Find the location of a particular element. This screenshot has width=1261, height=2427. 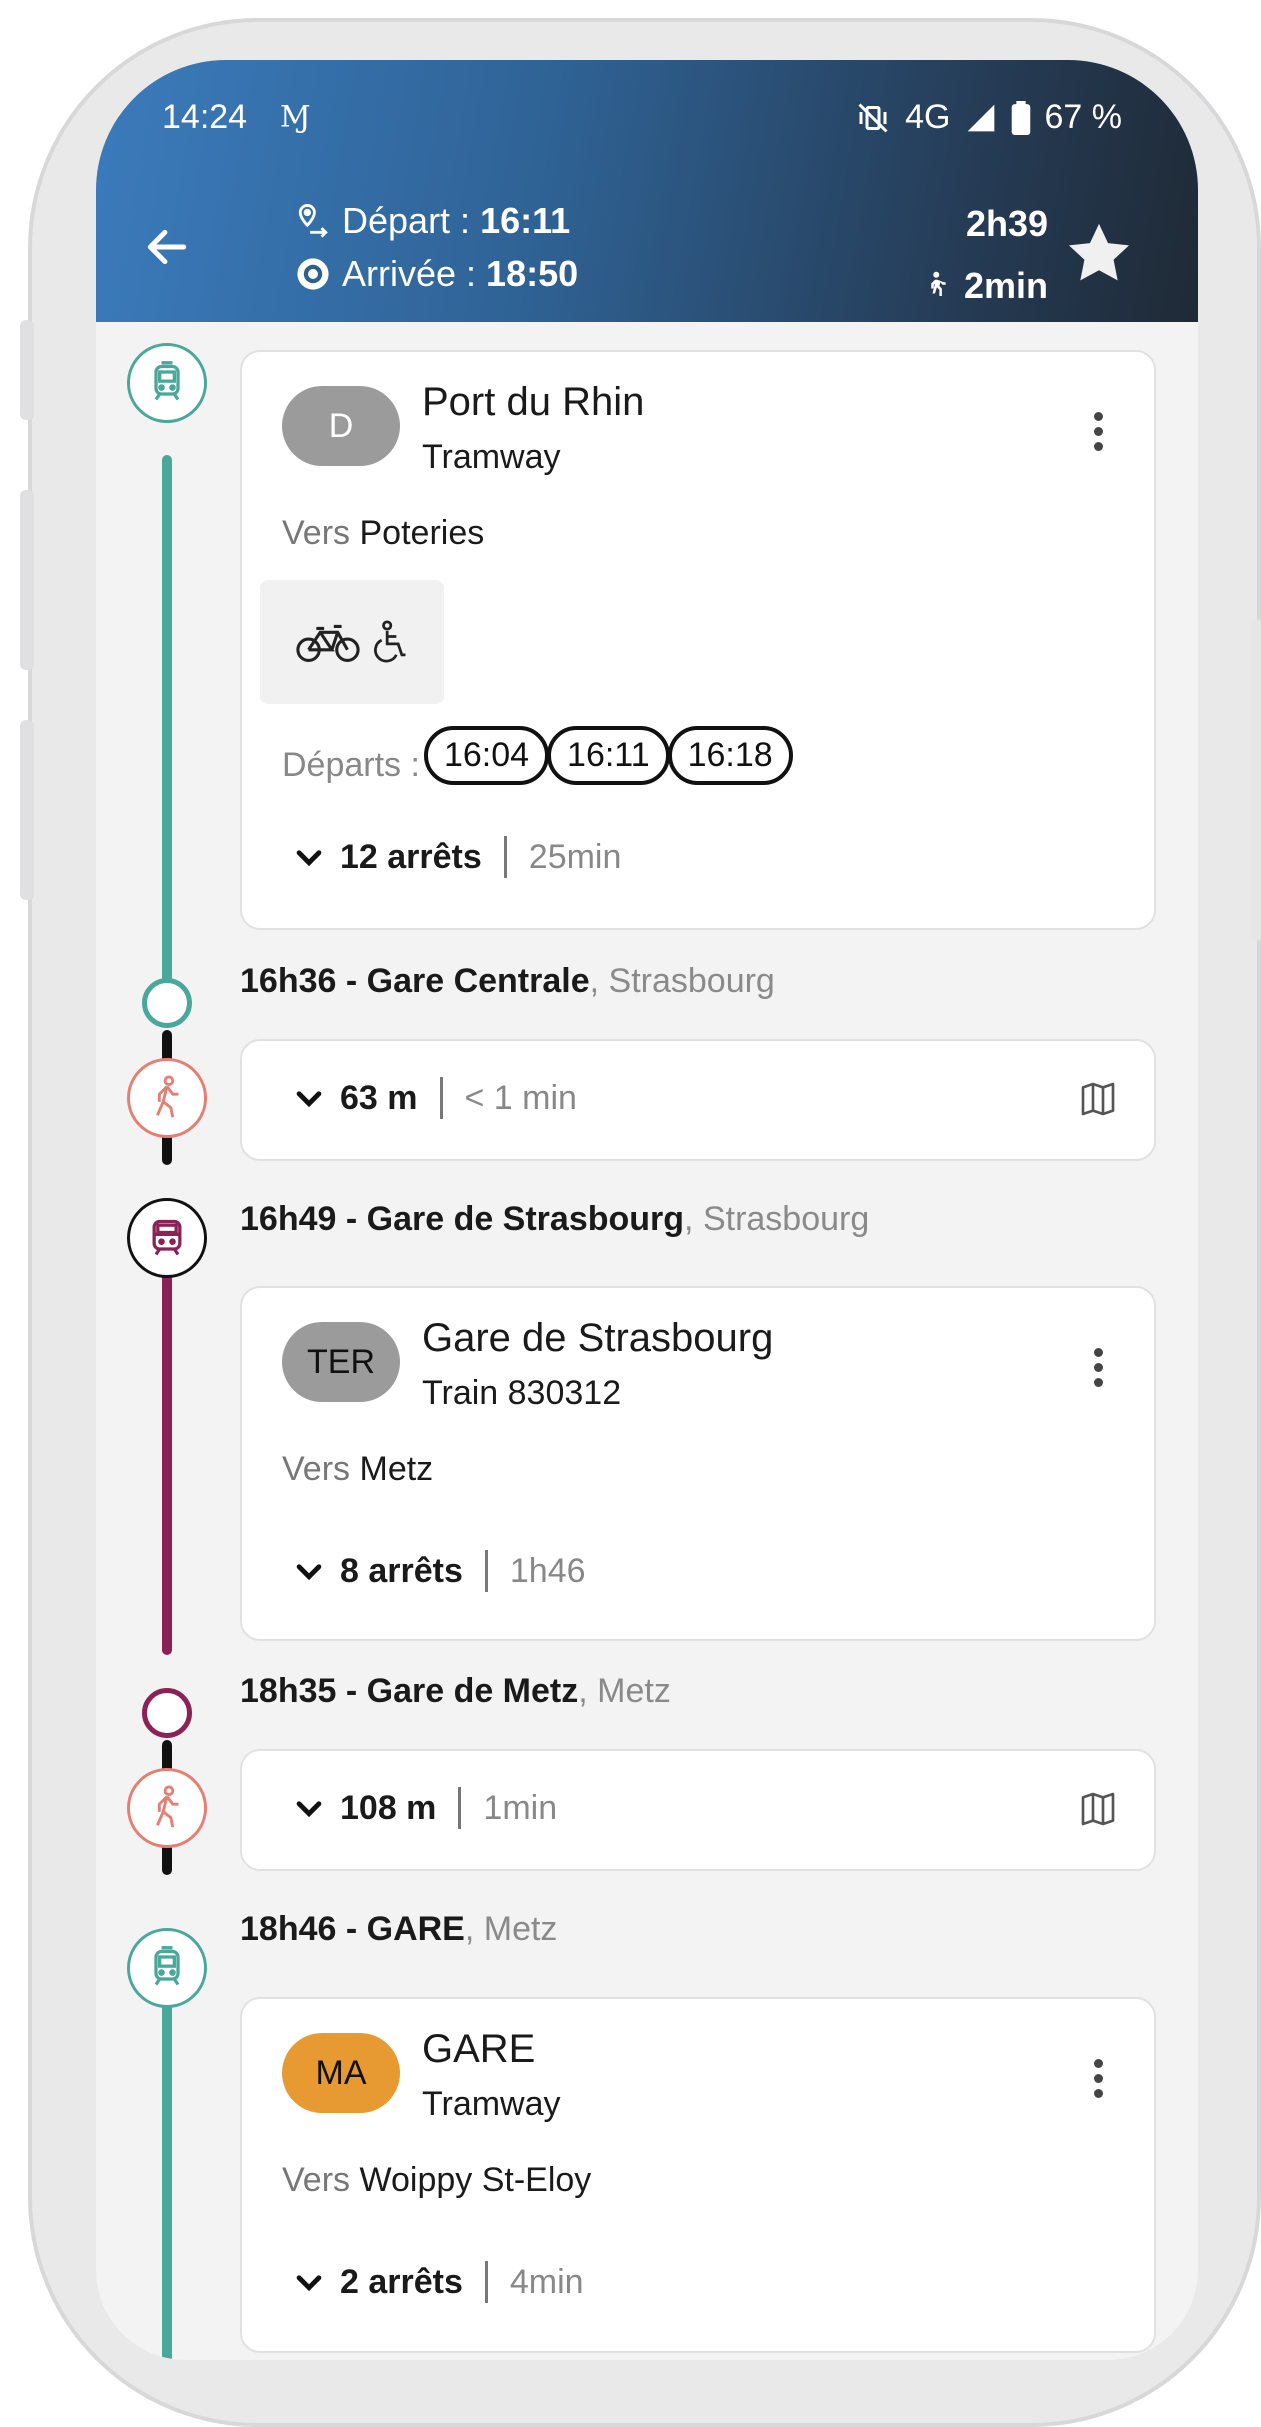

walk-node is located at coordinates (167, 1808).